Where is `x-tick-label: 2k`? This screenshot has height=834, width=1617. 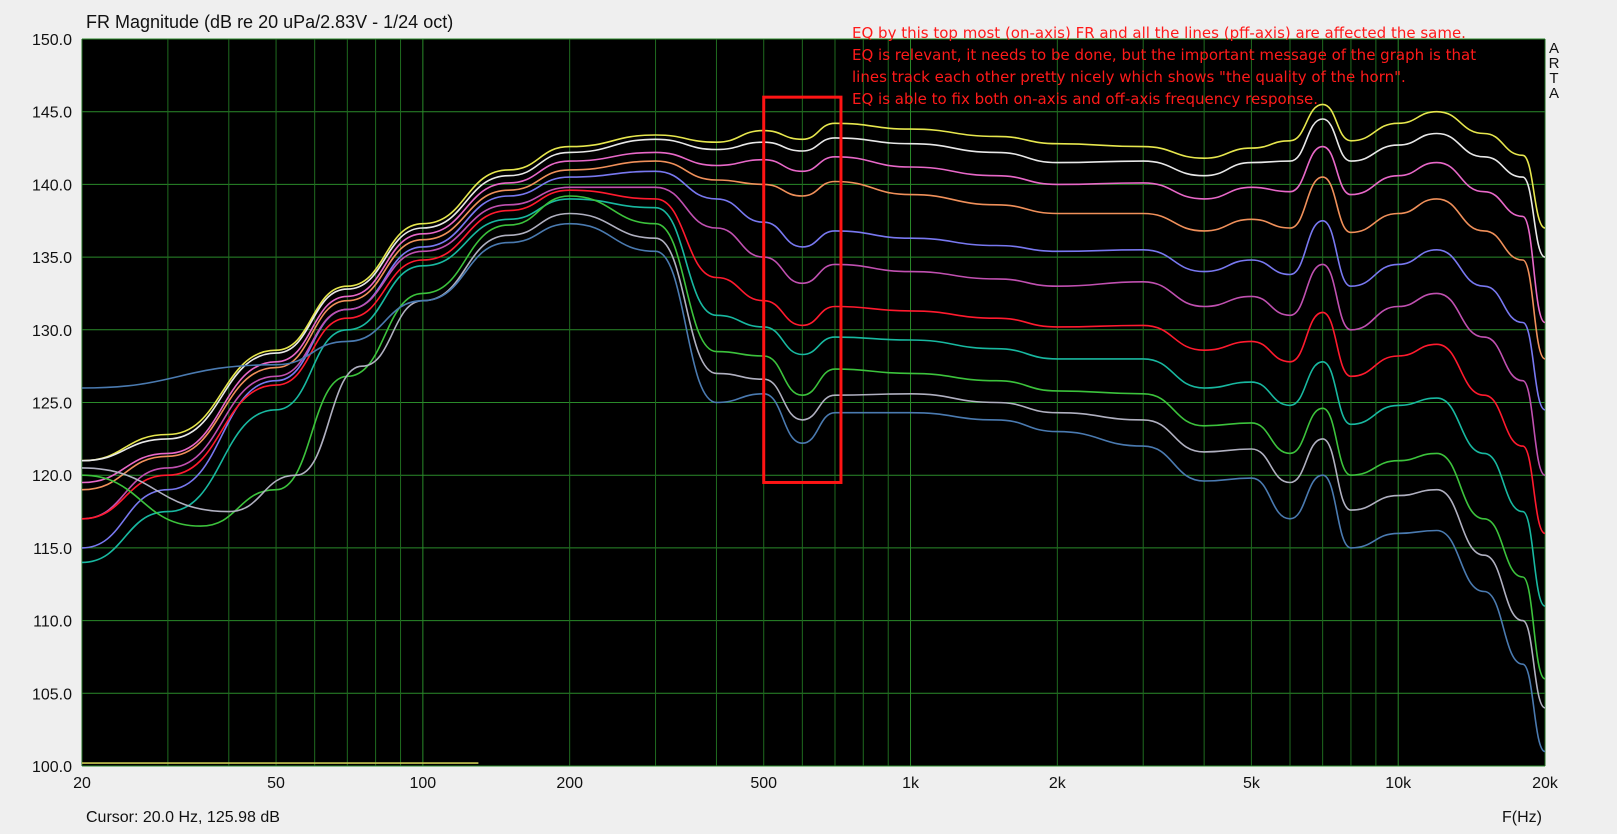
x-tick-label: 2k is located at coordinates (1058, 783).